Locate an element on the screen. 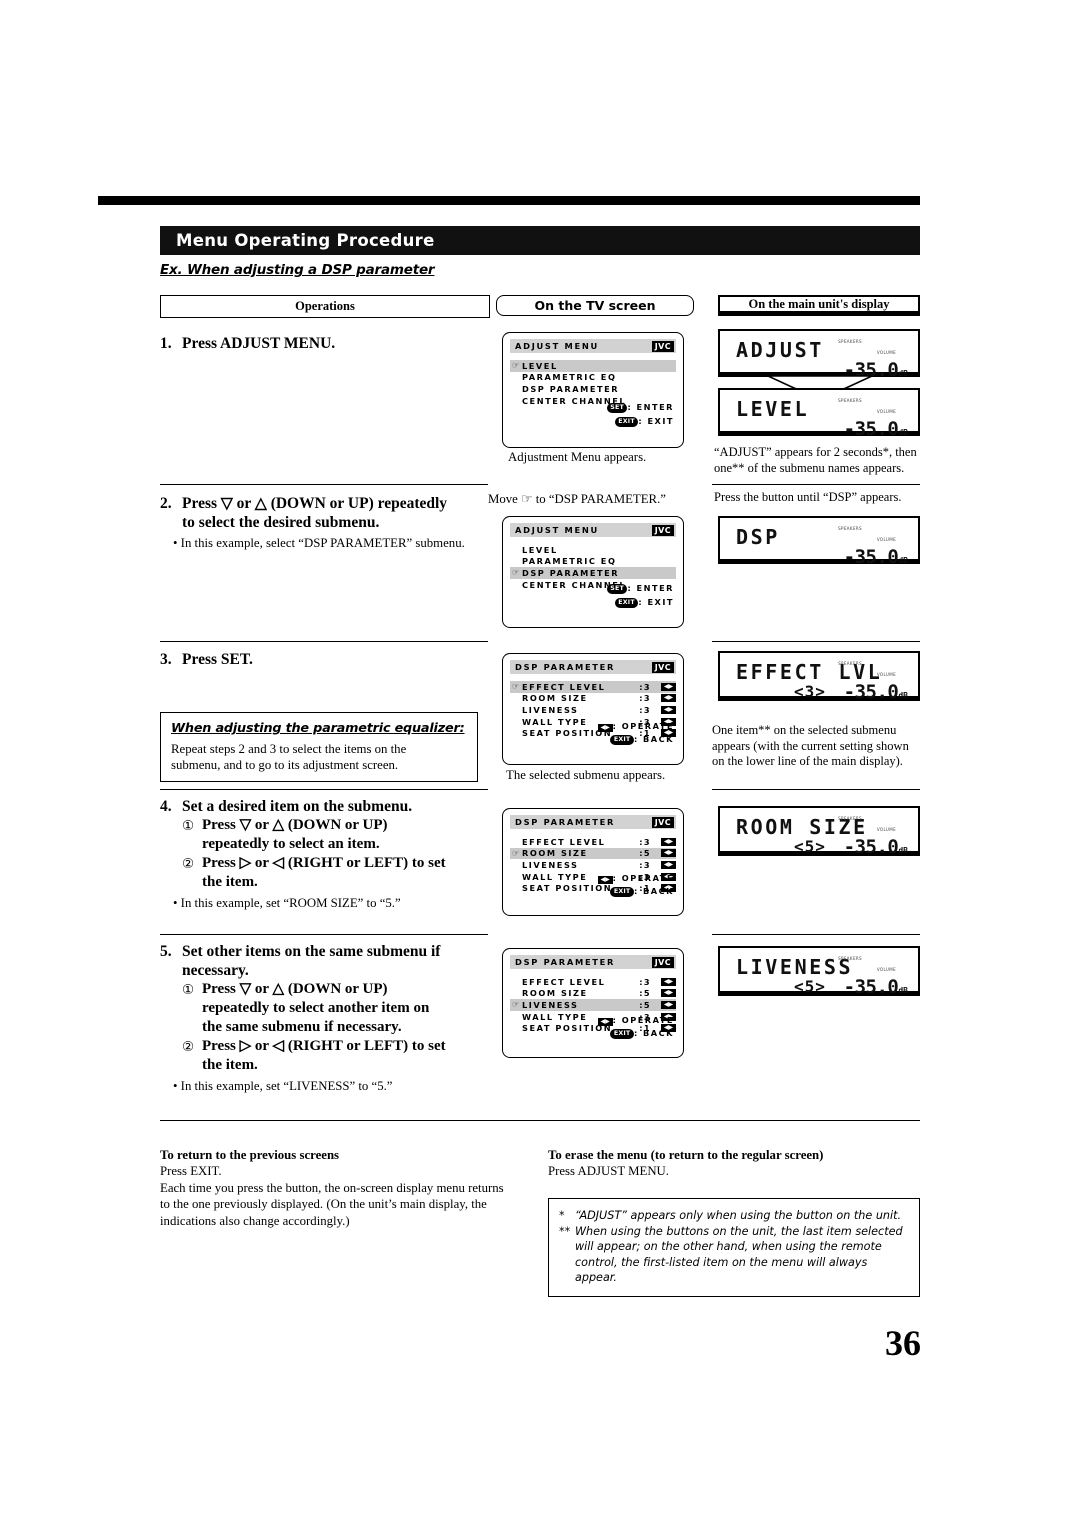 The width and height of the screenshot is (1080, 1529). unit-caption-line: appears (with the current setting shown is located at coordinates (810, 745).